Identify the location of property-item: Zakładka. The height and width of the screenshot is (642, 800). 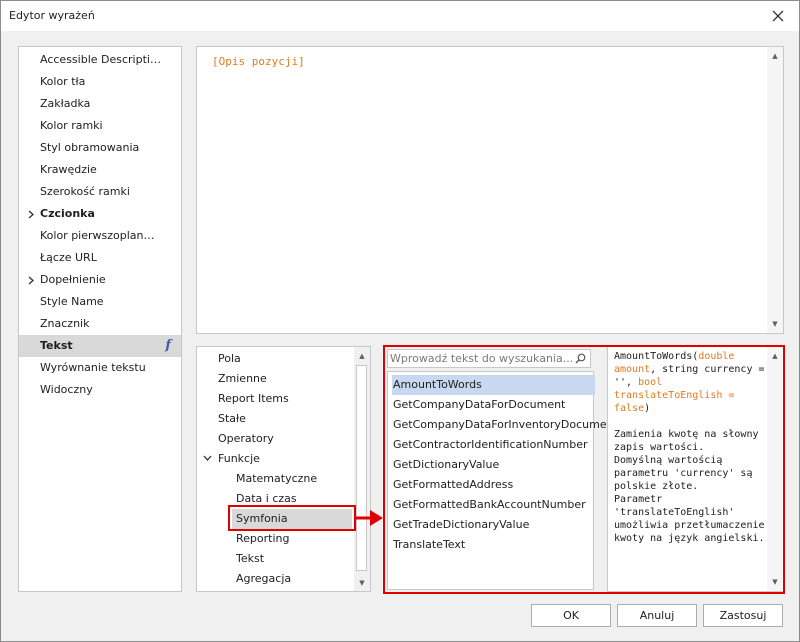
(100, 104).